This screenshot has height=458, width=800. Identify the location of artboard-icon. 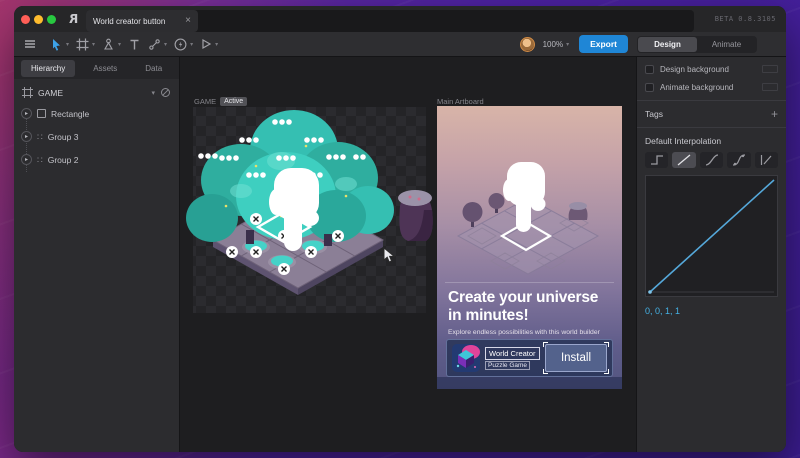
(27, 93).